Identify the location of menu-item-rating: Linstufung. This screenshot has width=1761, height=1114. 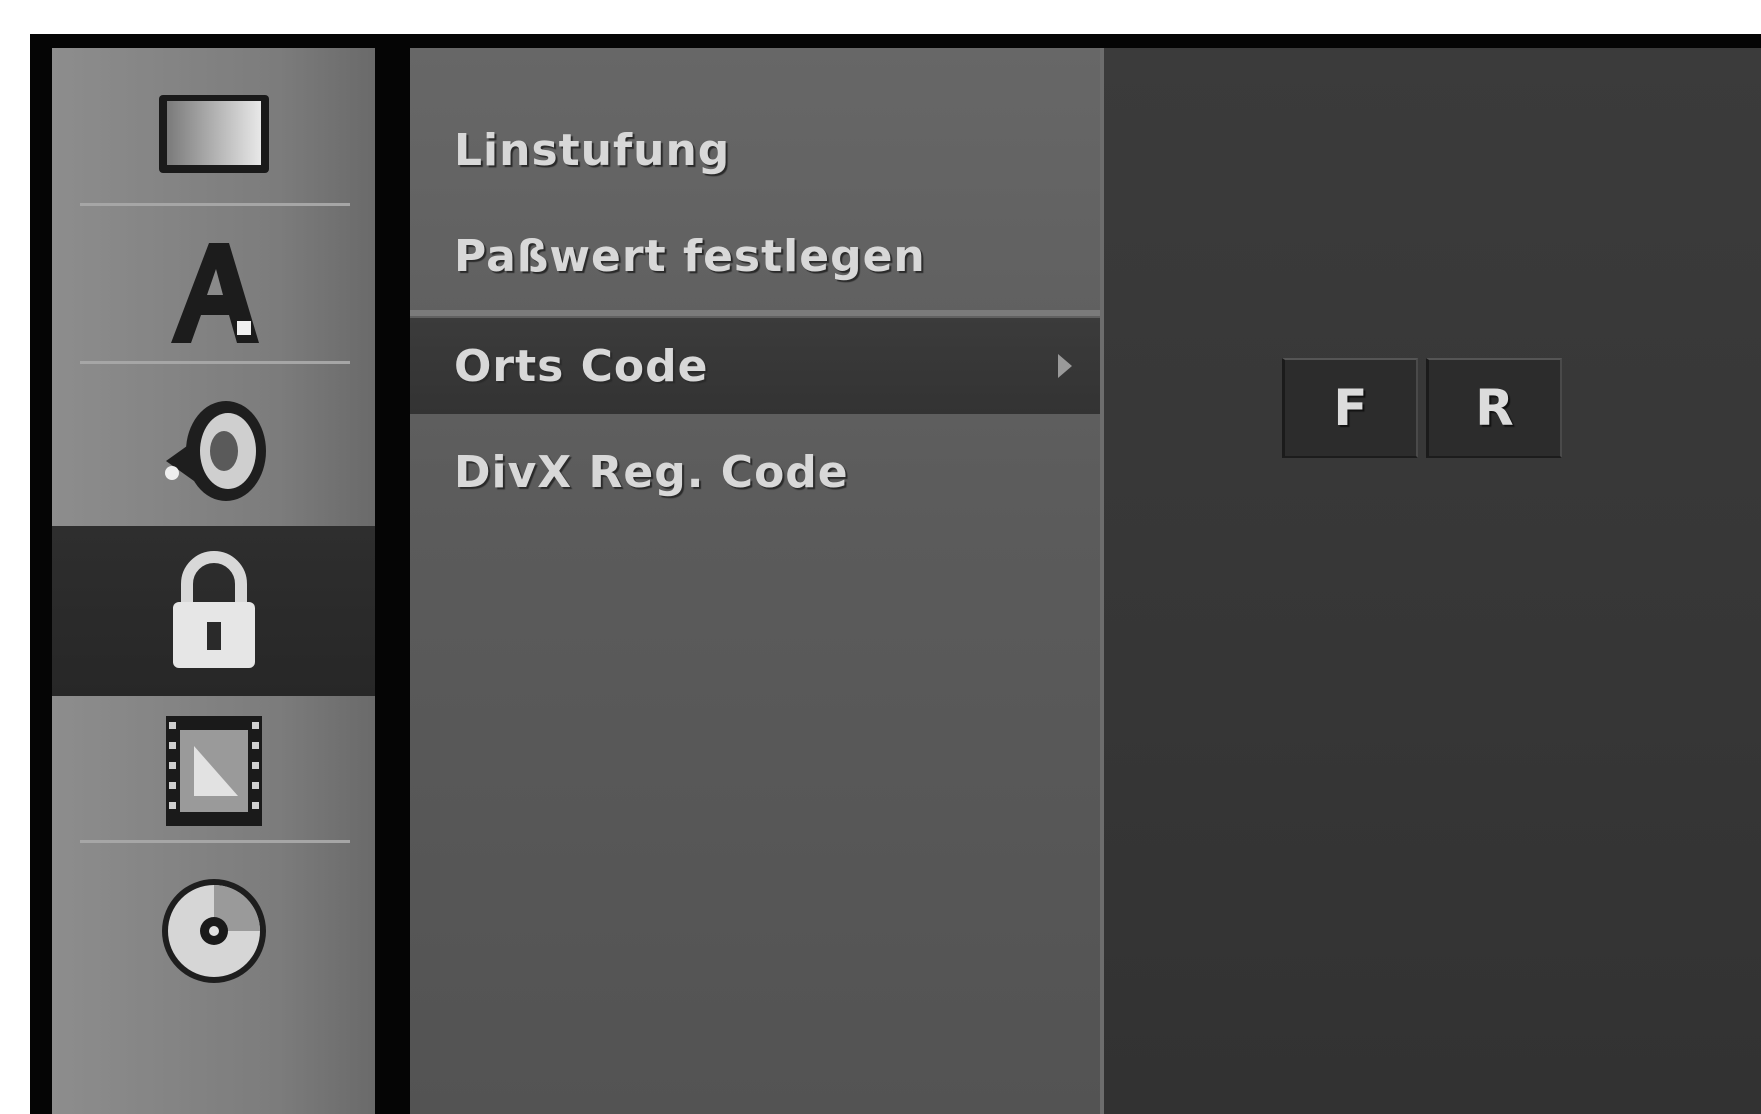
(755, 150).